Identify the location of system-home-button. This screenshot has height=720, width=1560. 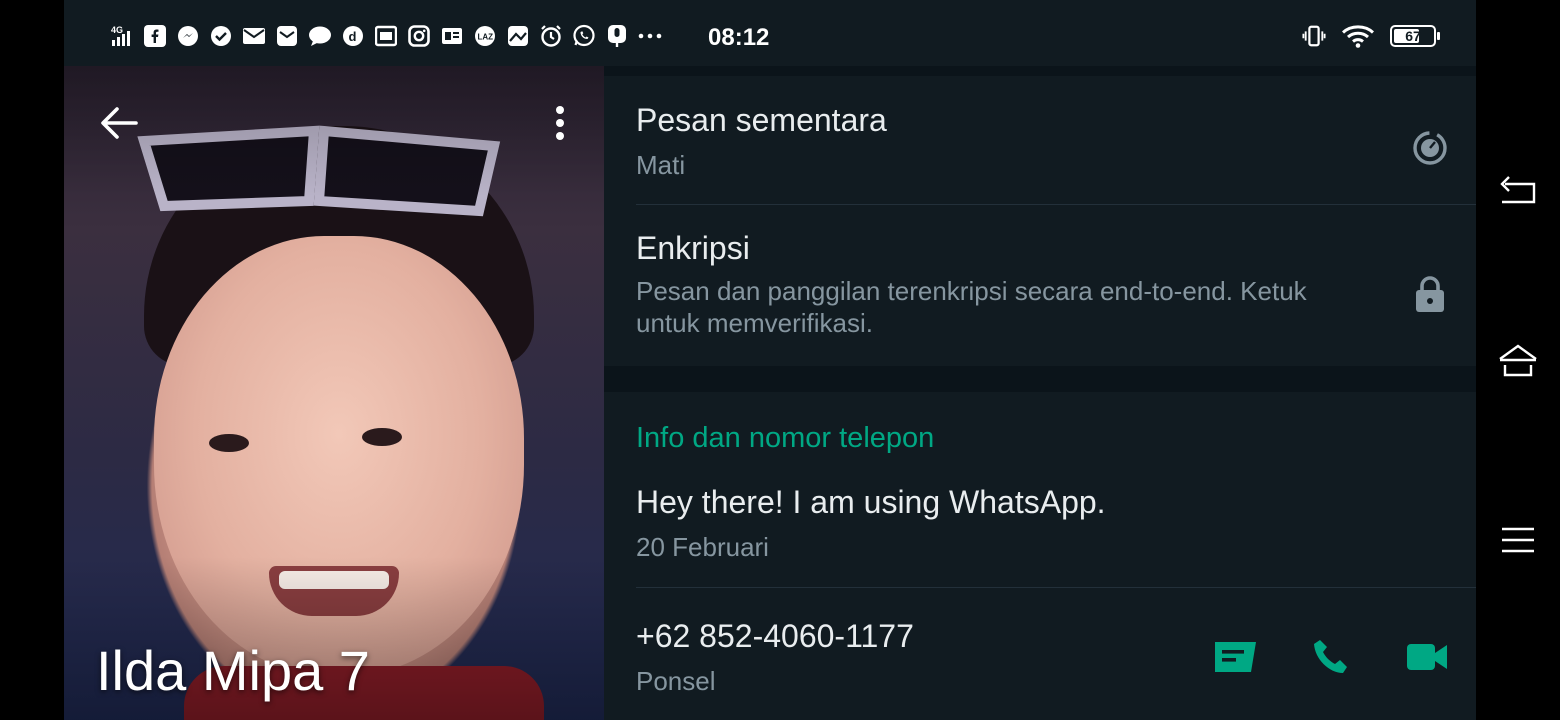
(1518, 360).